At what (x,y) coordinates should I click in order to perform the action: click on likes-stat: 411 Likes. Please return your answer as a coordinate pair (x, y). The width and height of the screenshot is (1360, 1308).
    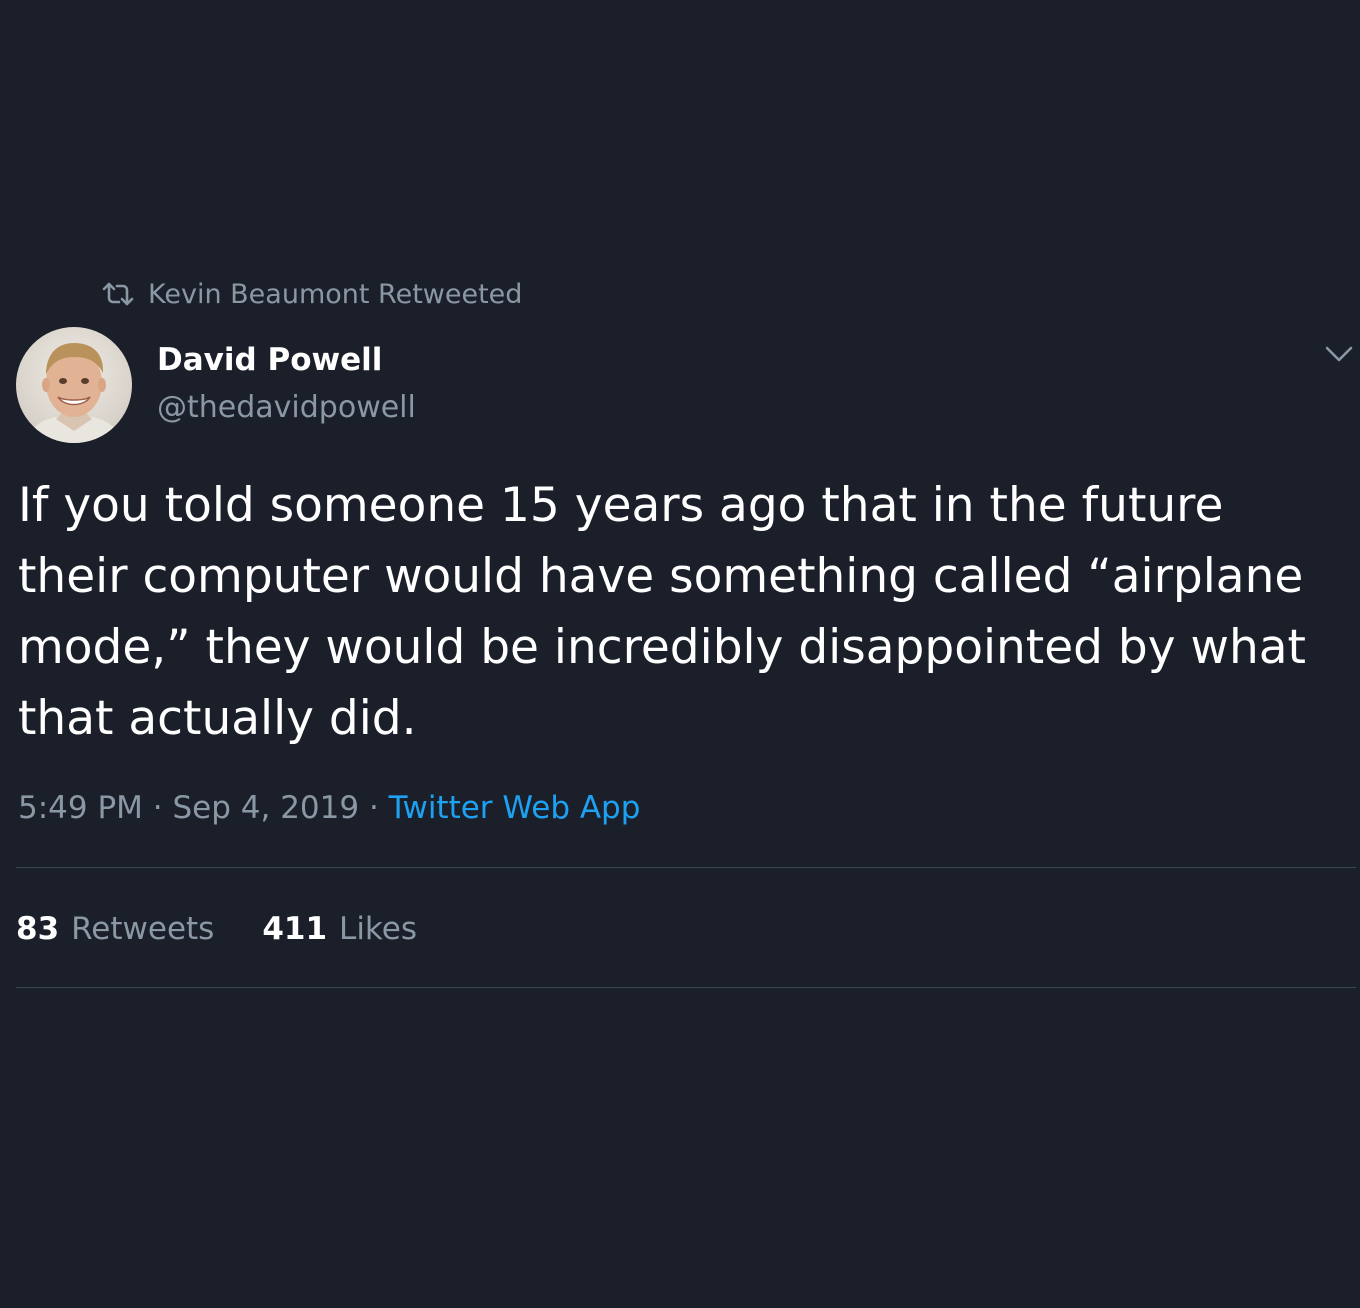
    Looking at the image, I should click on (339, 929).